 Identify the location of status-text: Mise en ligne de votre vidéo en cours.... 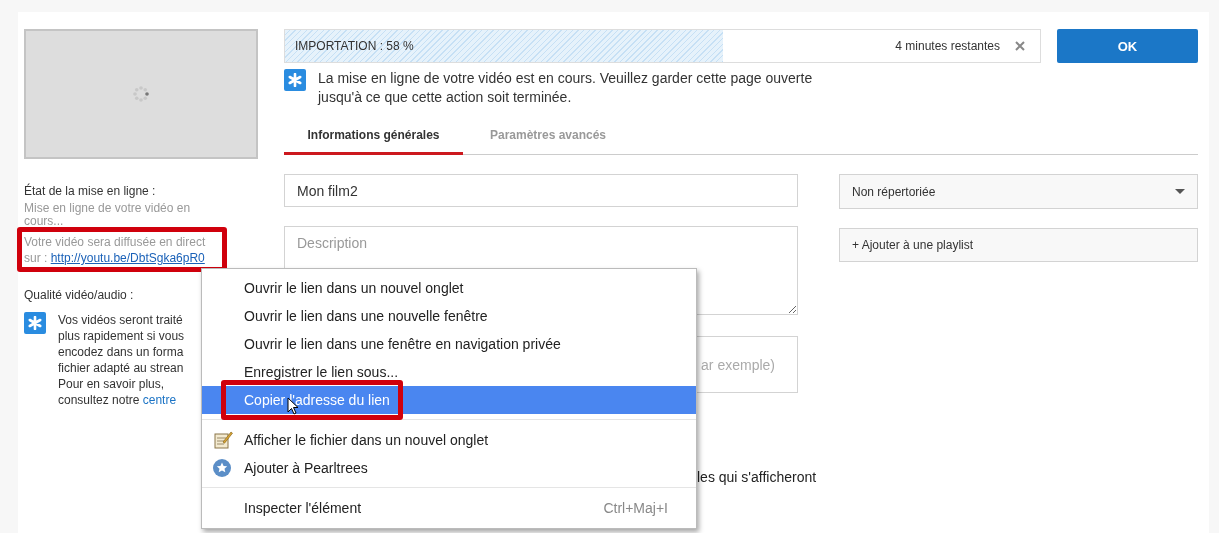
(108, 215).